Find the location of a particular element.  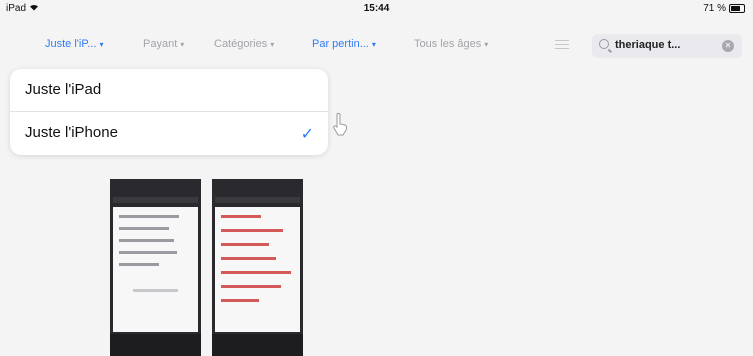

checkmark-icon: ✓ is located at coordinates (307, 134).